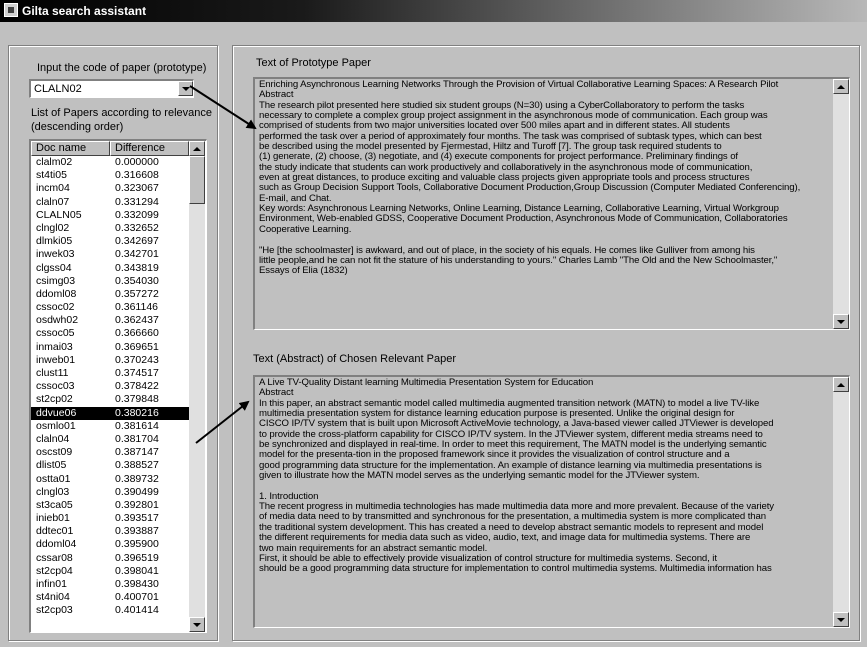  I want to click on doc-name-cell: oscst09, so click(54, 452).